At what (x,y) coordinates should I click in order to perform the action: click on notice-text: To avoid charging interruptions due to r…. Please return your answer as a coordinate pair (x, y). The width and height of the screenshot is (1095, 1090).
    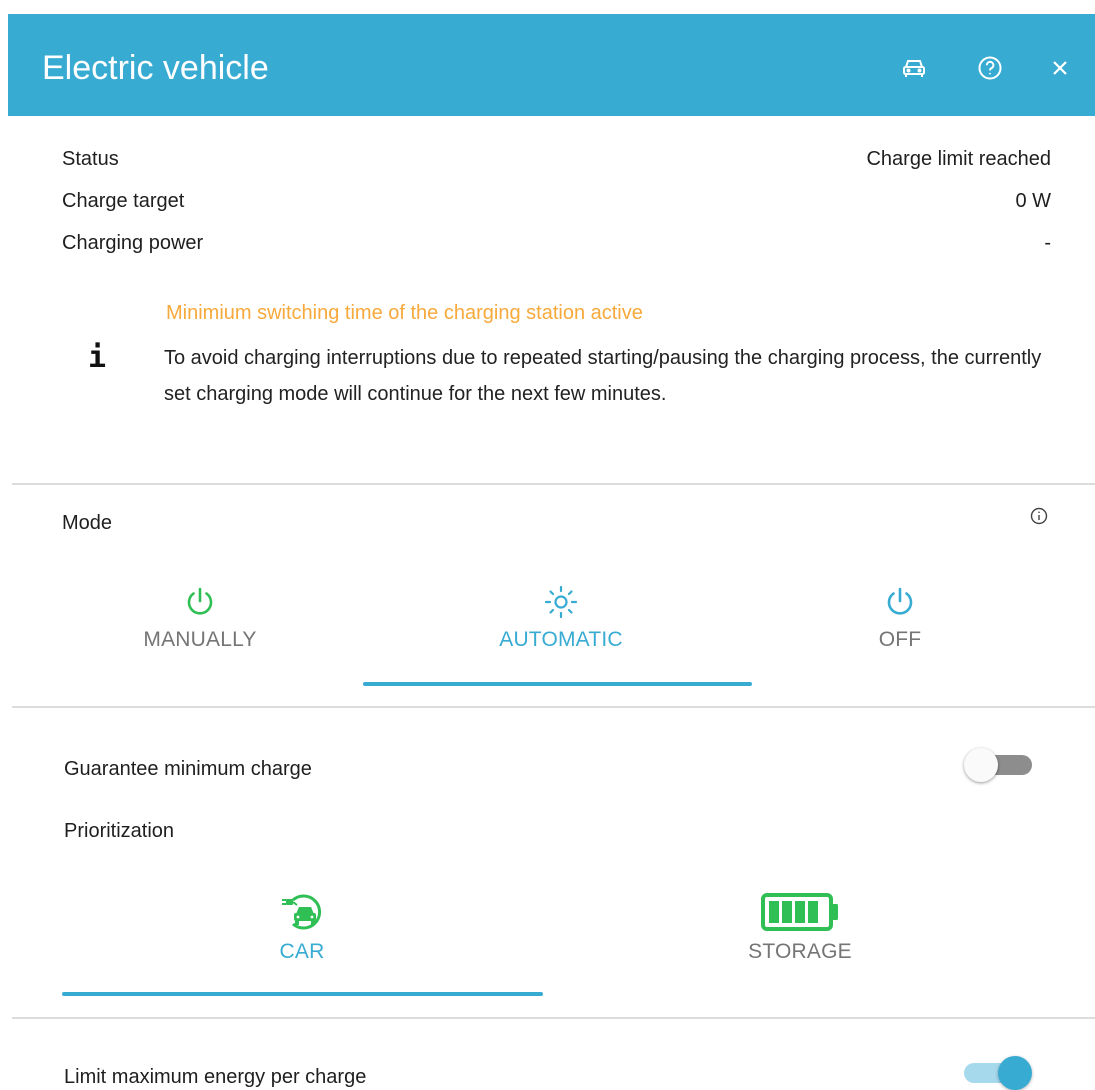
    Looking at the image, I should click on (603, 376).